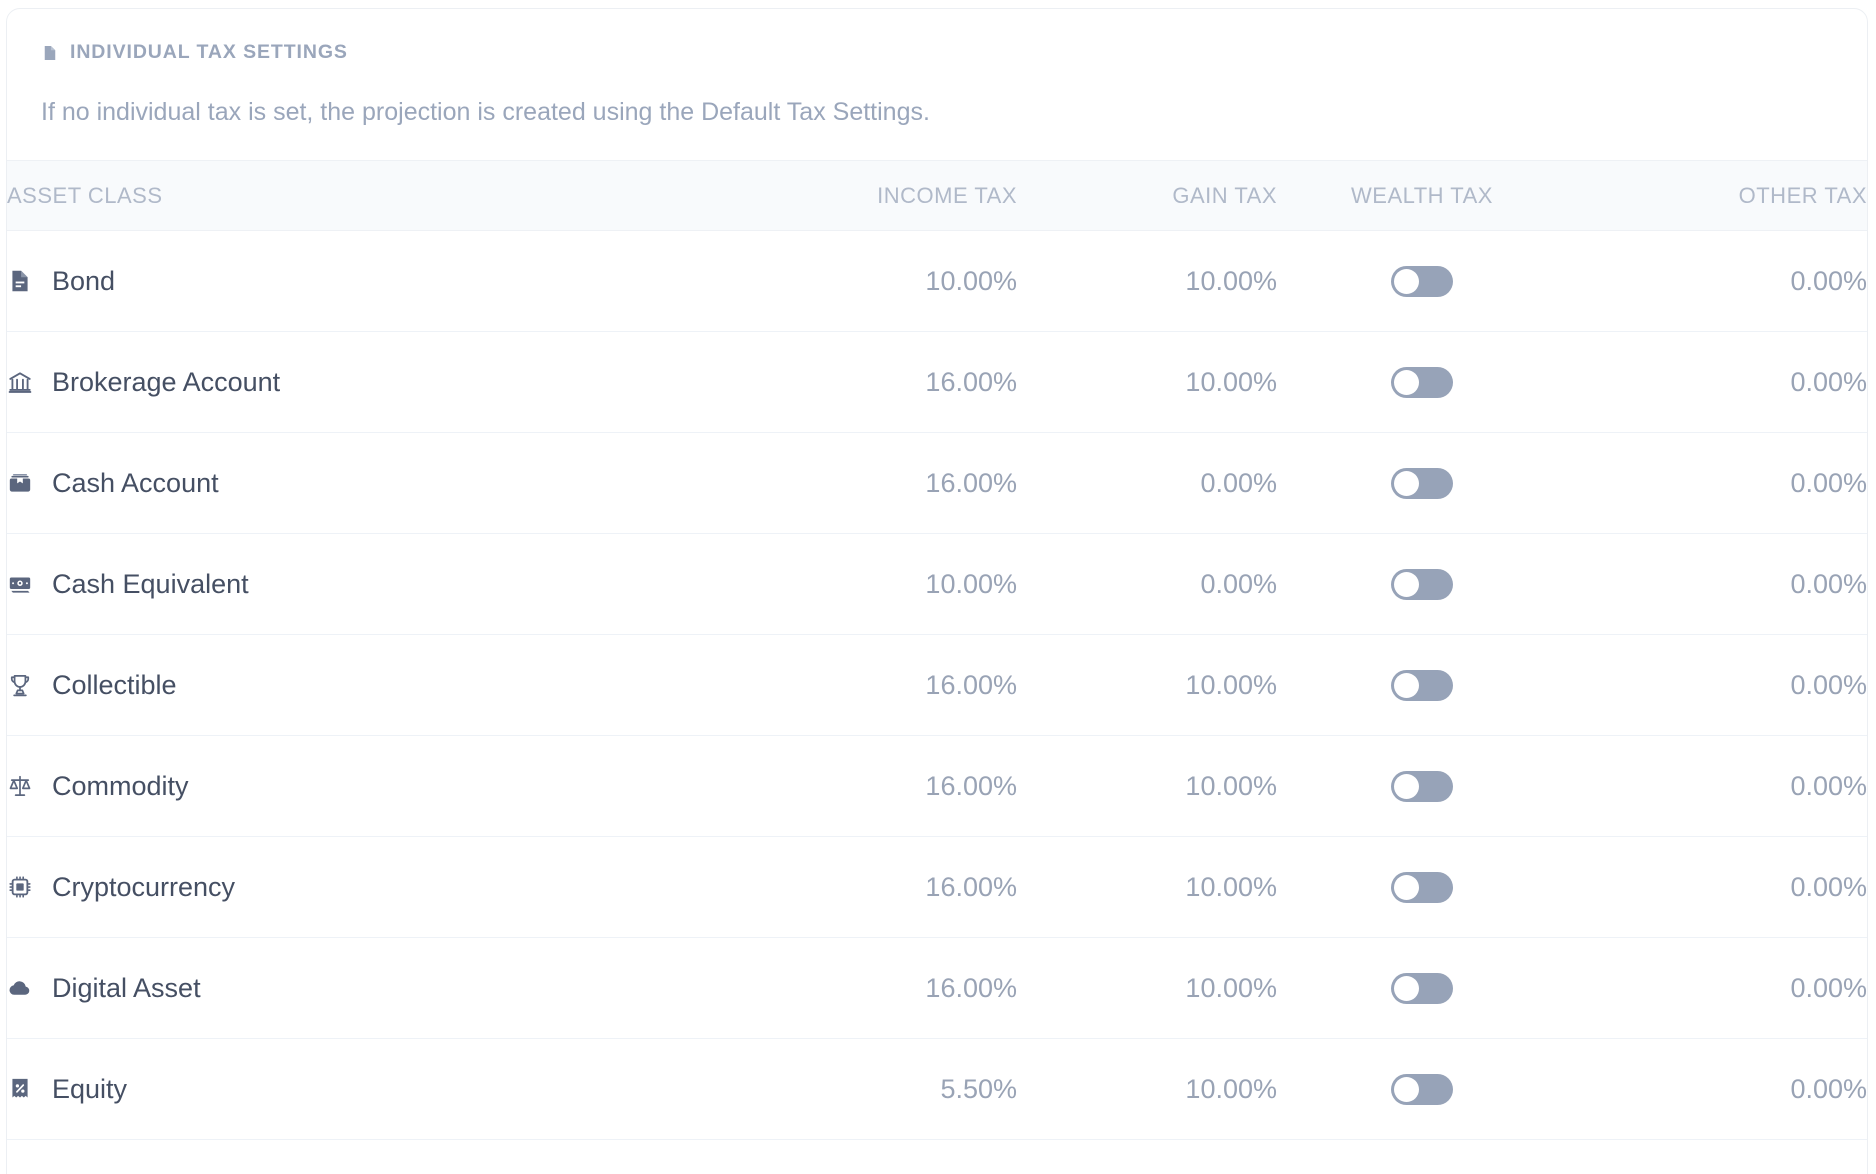  I want to click on asset-cell: Bond, so click(357, 280).